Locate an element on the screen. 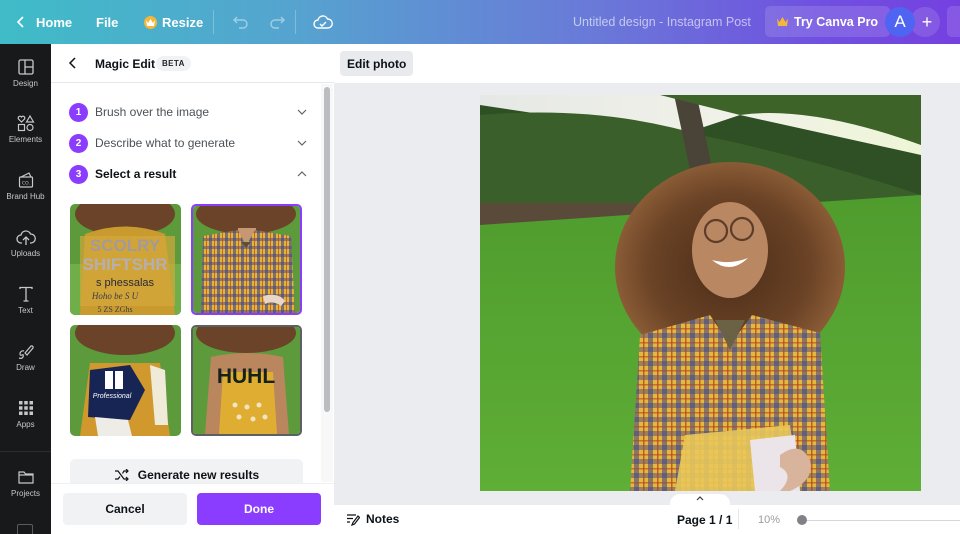  svg-text: SCOLRY is located at coordinates (125, 245).